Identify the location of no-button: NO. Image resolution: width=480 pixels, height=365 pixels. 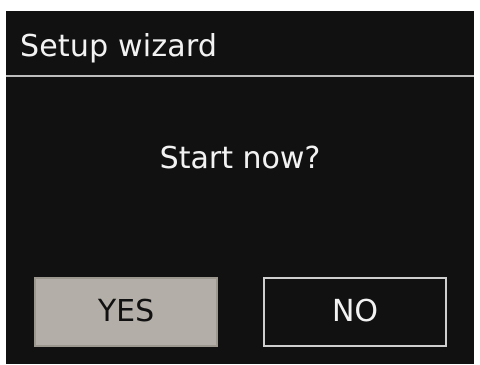
(355, 312).